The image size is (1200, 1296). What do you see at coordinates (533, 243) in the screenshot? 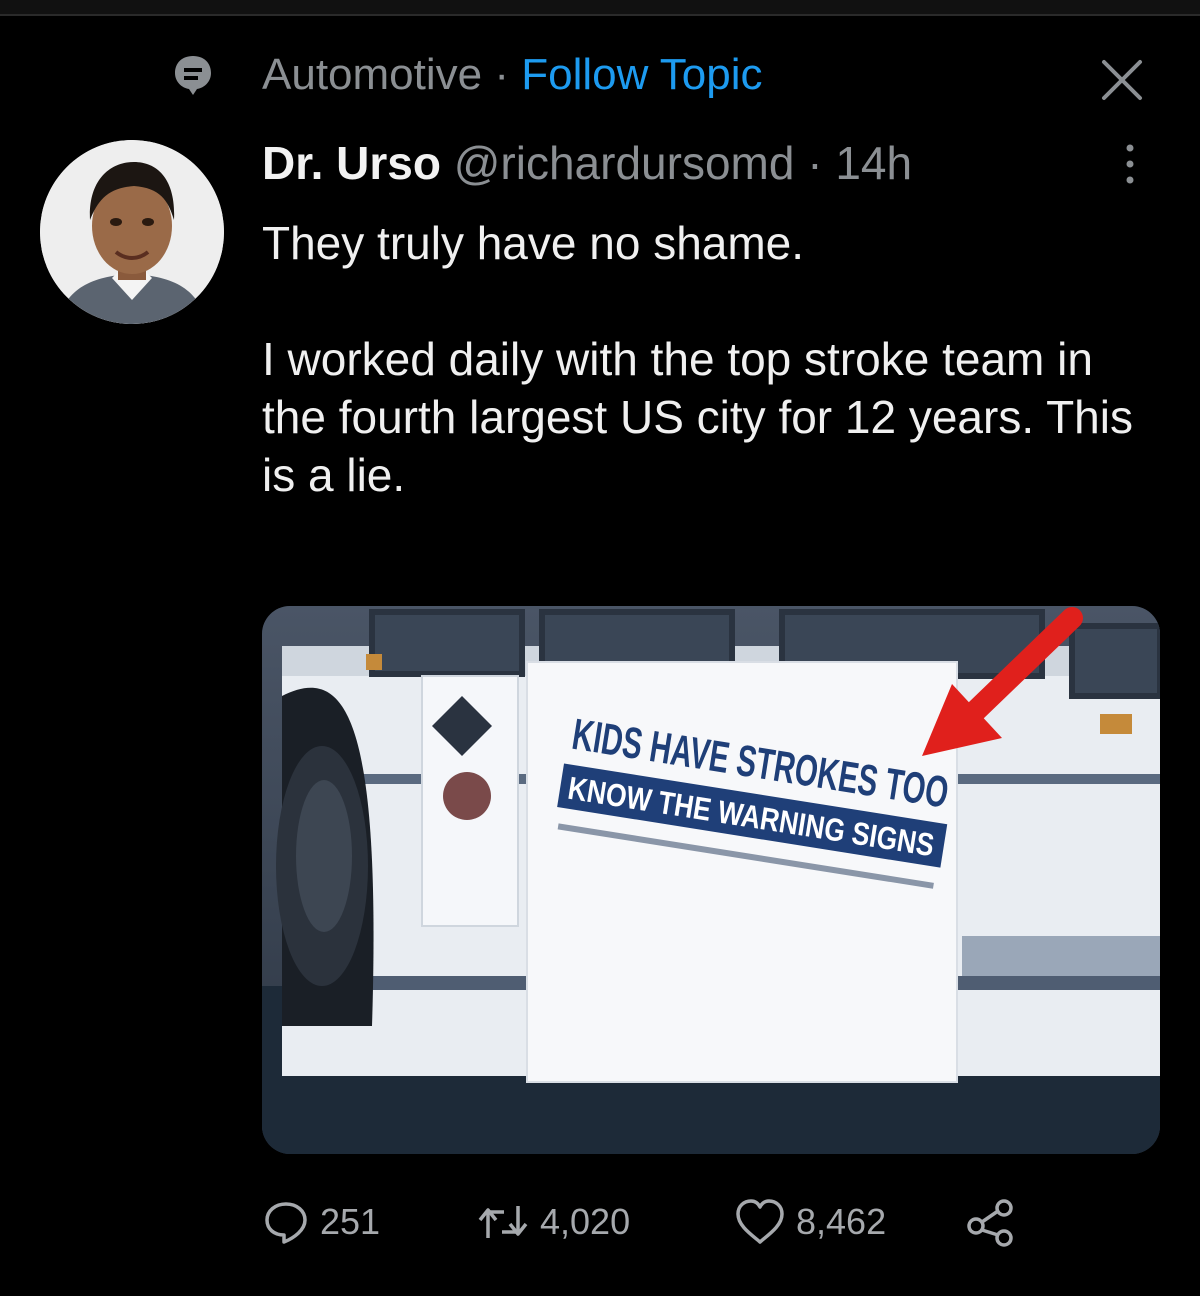
I see `tweet-text-line-1: They truly have no shame.` at bounding box center [533, 243].